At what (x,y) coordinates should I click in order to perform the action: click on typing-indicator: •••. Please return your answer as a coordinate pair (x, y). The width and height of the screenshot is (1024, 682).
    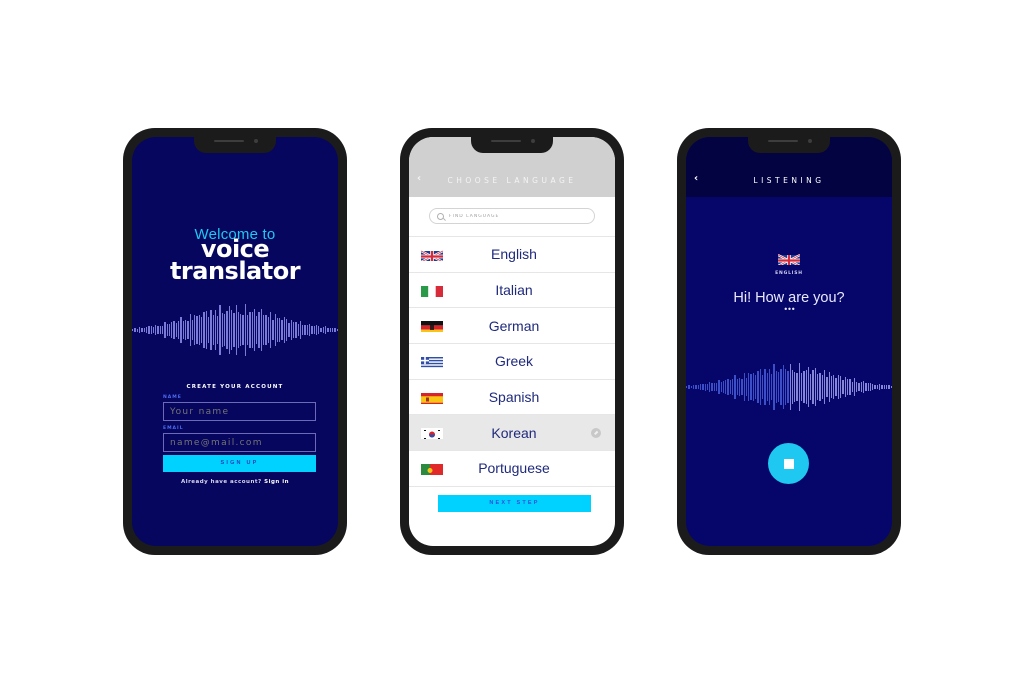
    Looking at the image, I should click on (789, 309).